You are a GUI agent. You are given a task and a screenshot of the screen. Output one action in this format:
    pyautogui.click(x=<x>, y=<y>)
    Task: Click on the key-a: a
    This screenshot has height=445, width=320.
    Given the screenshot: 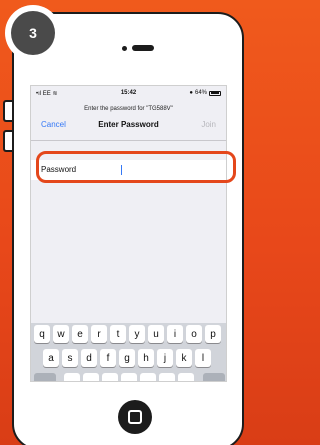 What is the action you would take?
    pyautogui.click(x=51, y=358)
    